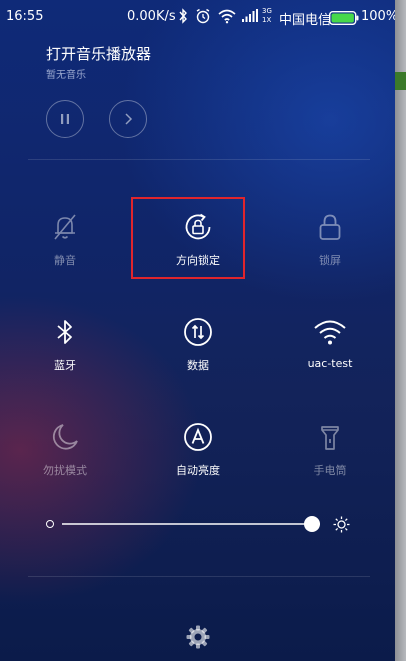 This screenshot has height=661, width=406. I want to click on battery-percent: 100%, so click(380, 16).